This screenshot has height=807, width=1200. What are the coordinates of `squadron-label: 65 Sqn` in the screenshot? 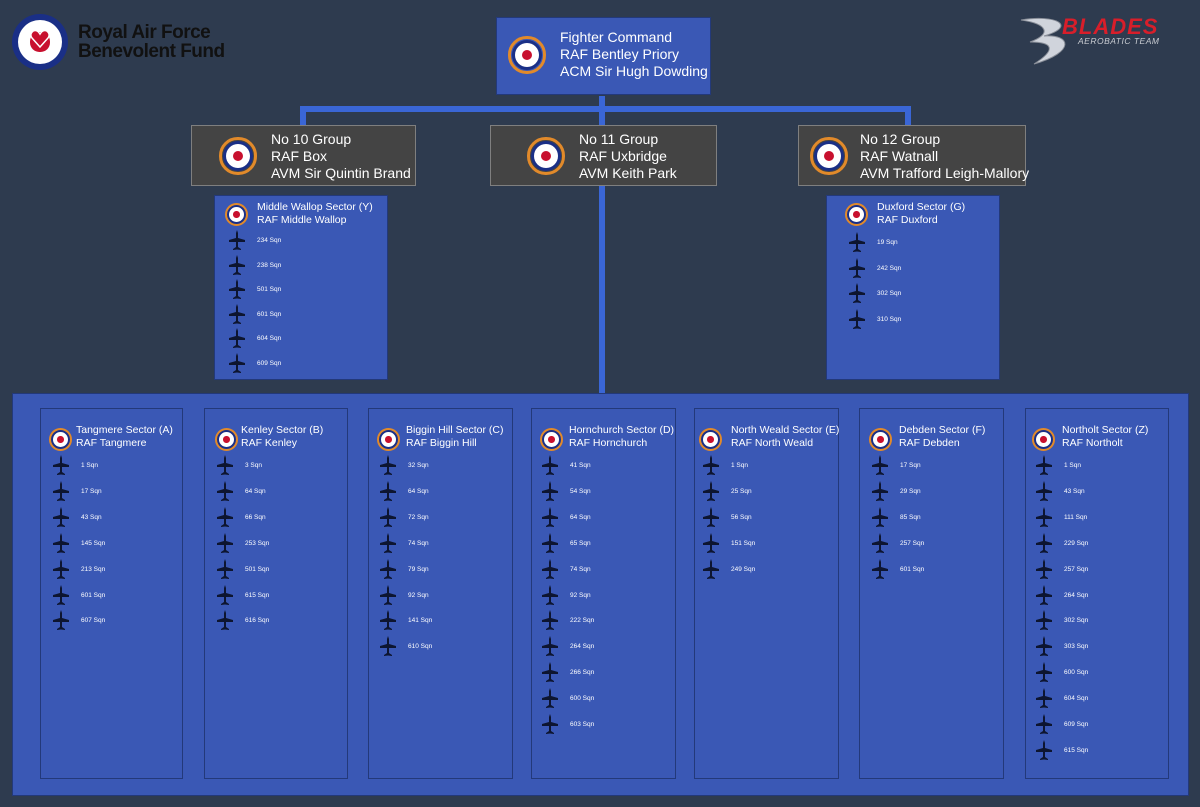 It's located at (580, 543).